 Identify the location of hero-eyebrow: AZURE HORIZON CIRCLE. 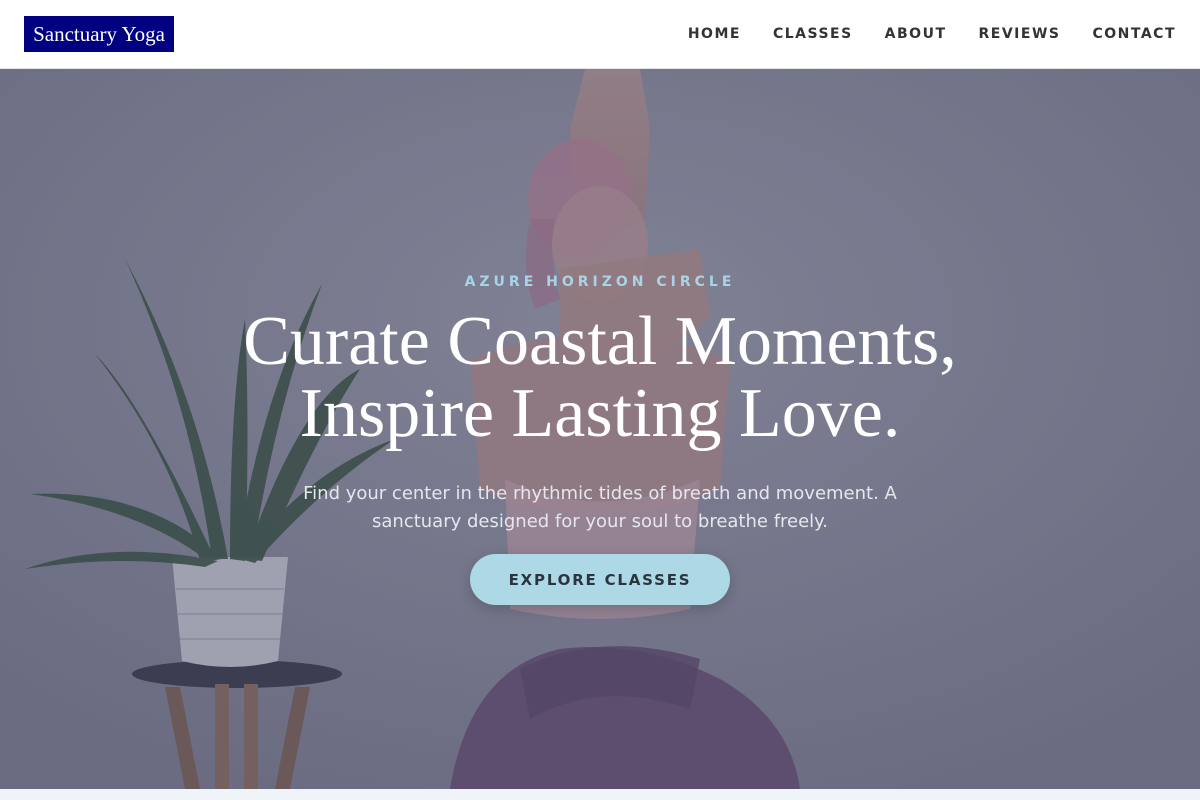
(600, 282).